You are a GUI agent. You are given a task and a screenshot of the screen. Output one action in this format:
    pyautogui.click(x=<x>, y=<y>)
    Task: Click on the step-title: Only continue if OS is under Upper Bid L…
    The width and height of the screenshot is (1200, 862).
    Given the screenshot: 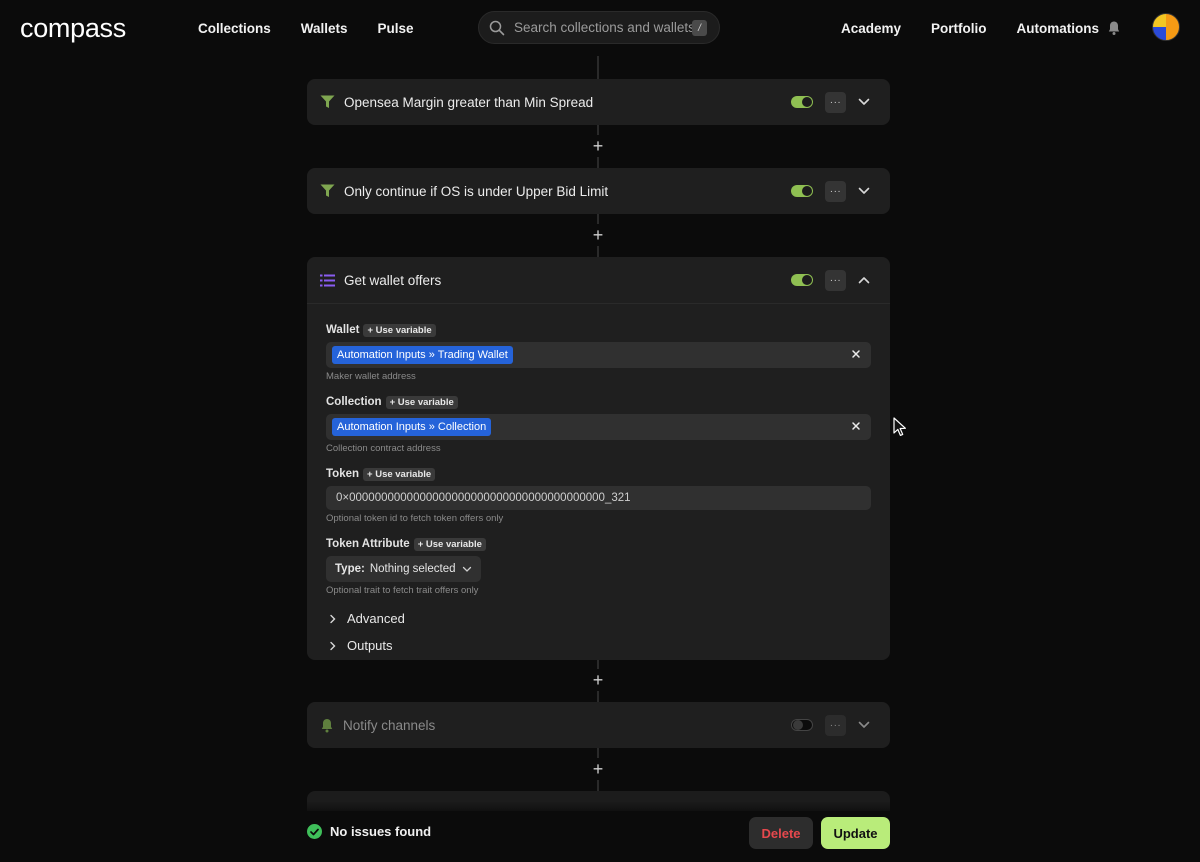 What is the action you would take?
    pyautogui.click(x=476, y=191)
    